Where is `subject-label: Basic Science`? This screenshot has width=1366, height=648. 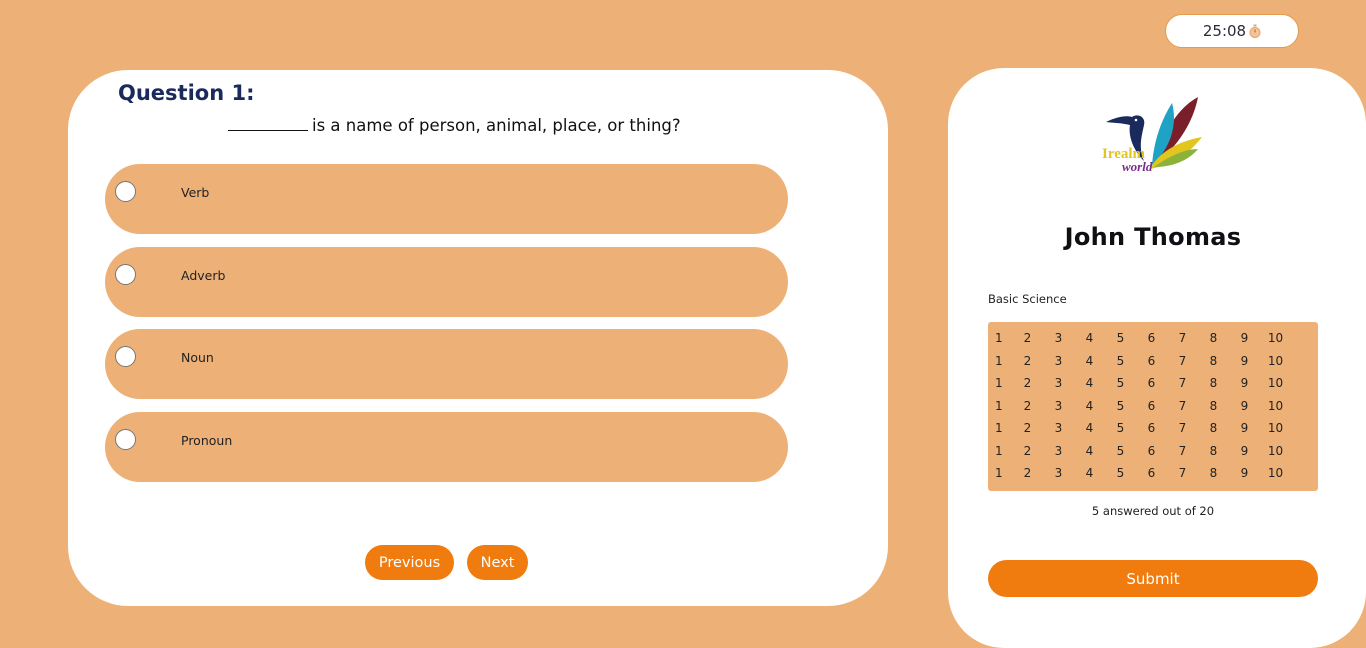 subject-label: Basic Science is located at coordinates (1027, 299).